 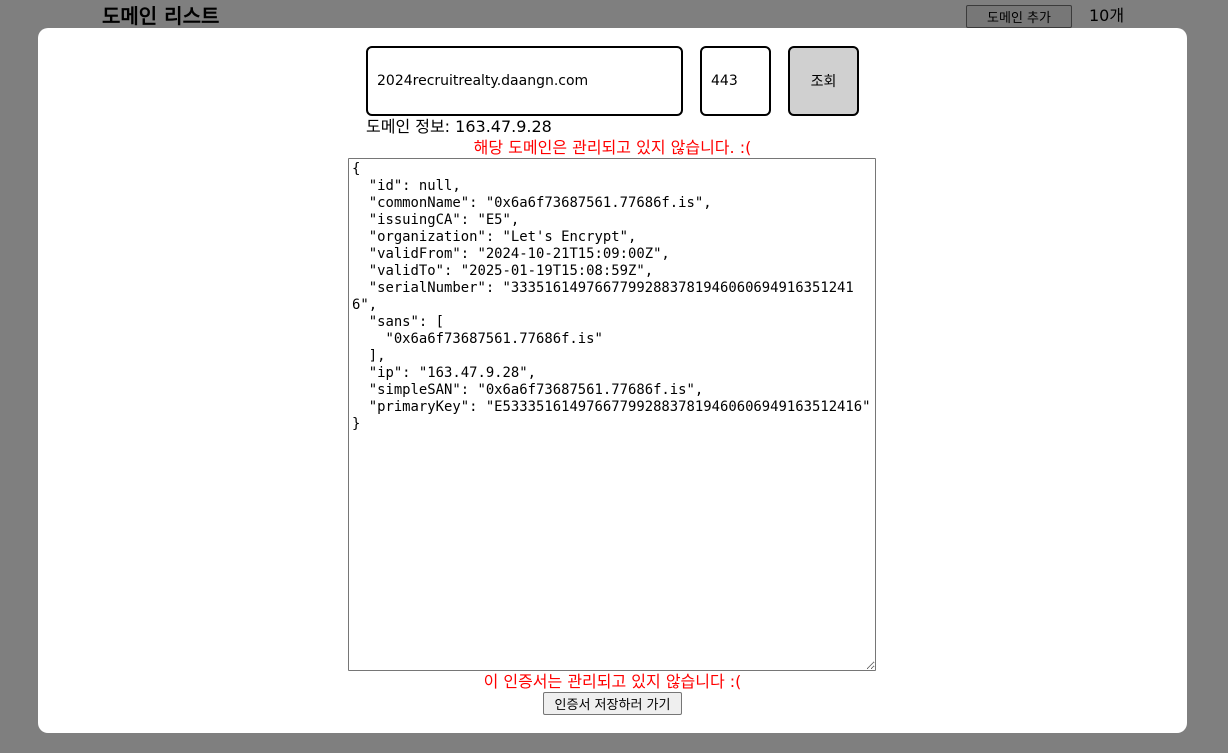 I want to click on save-certificate-button: 인증서 저장하러 가기, so click(x=612, y=703).